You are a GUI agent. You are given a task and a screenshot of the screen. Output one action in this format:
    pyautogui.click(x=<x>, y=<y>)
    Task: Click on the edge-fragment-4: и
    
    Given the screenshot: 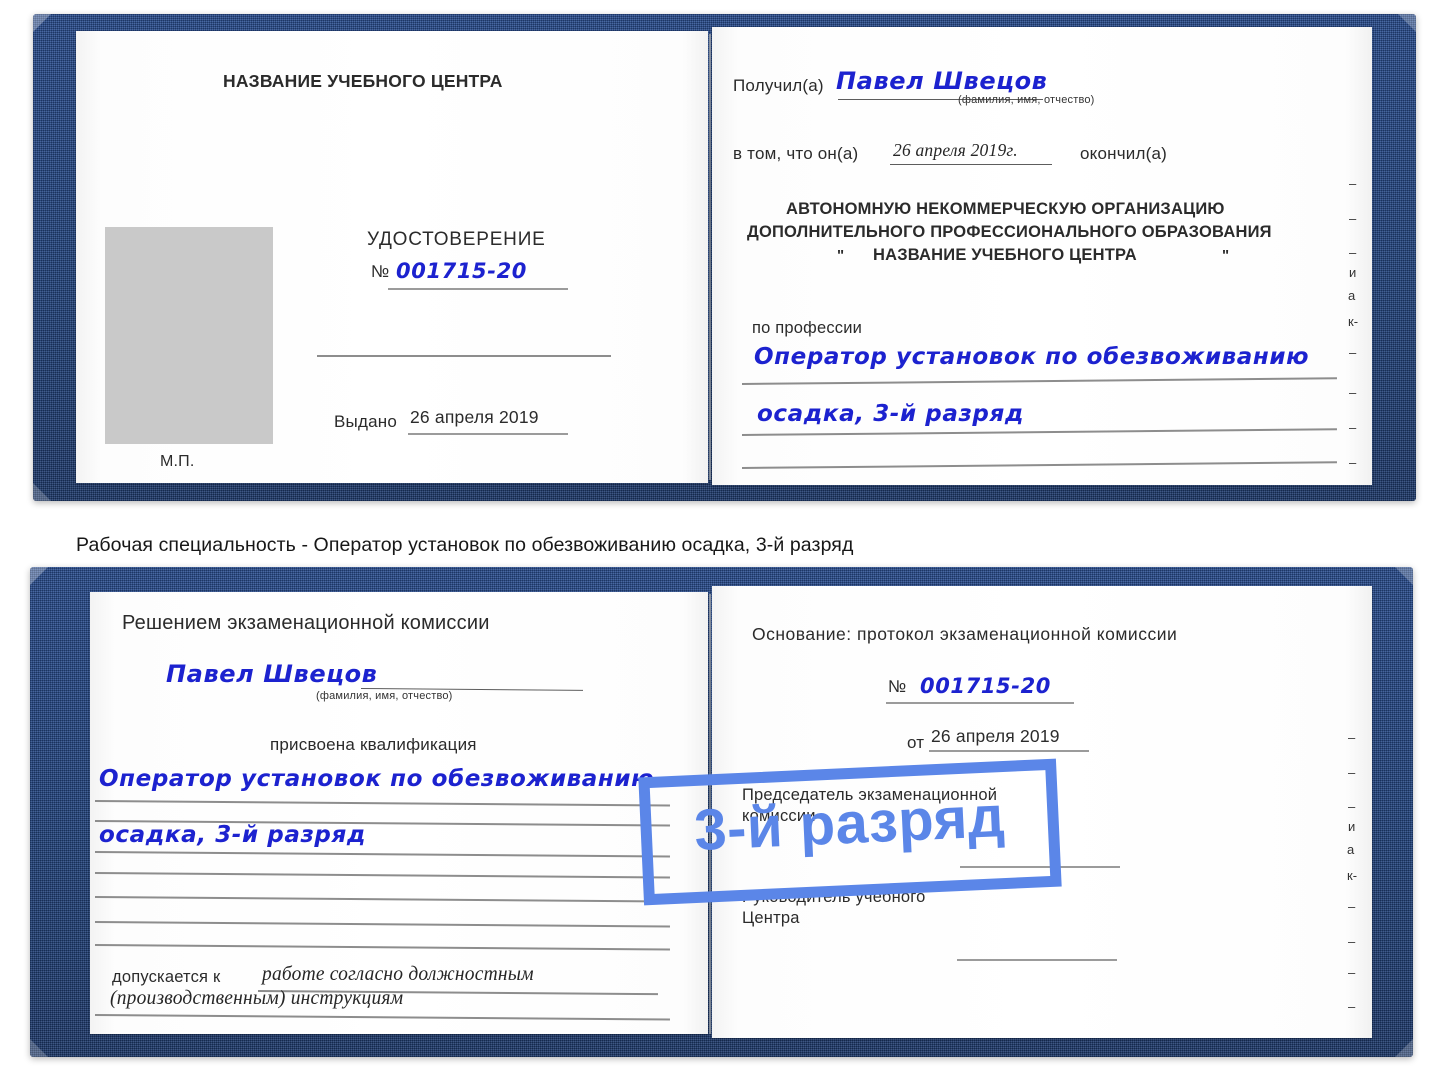 What is the action you would take?
    pyautogui.click(x=1353, y=272)
    